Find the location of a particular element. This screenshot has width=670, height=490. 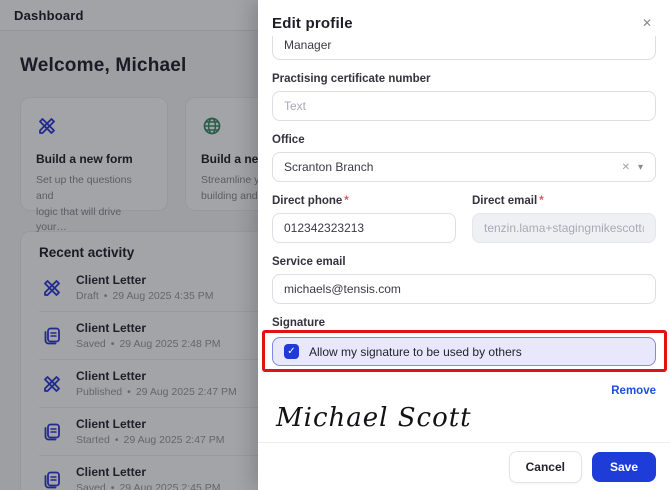

direct-phone-label: Direct phone * is located at coordinates (310, 201).